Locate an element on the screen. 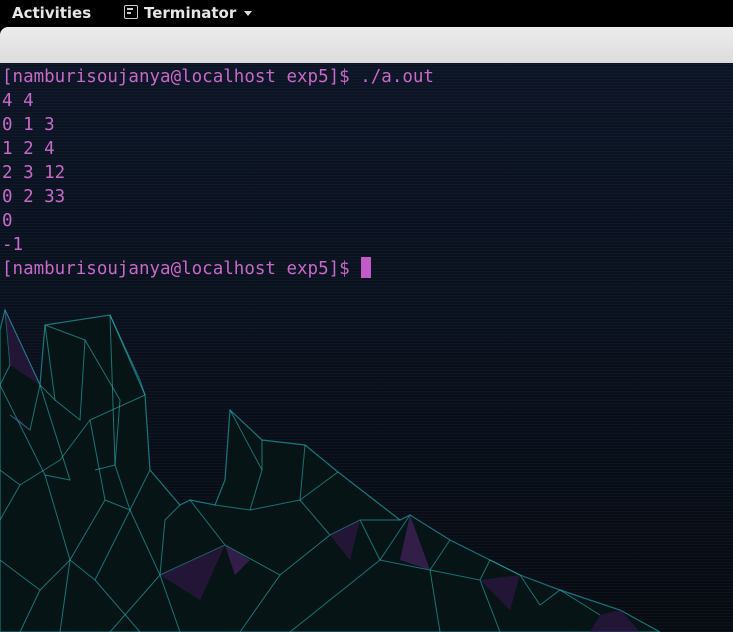  app-menu: Terminator is located at coordinates (188, 13).